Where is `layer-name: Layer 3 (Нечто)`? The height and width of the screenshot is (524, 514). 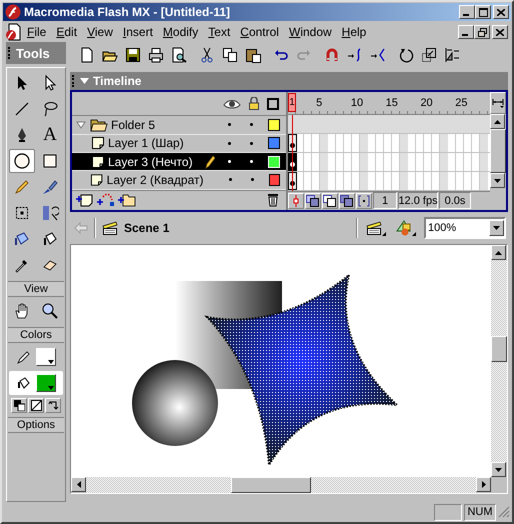 layer-name: Layer 3 (Нечто) is located at coordinates (150, 161).